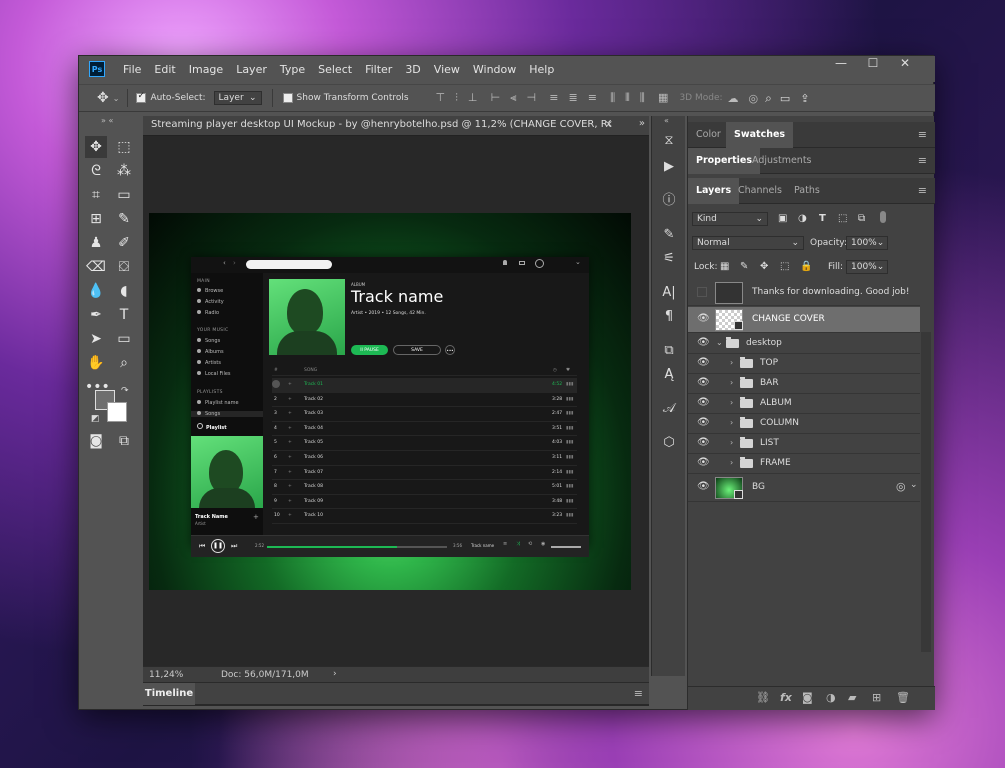 This screenshot has width=1005, height=768. Describe the element at coordinates (903, 697) in the screenshot. I see `trash-icon: 🗑` at that location.